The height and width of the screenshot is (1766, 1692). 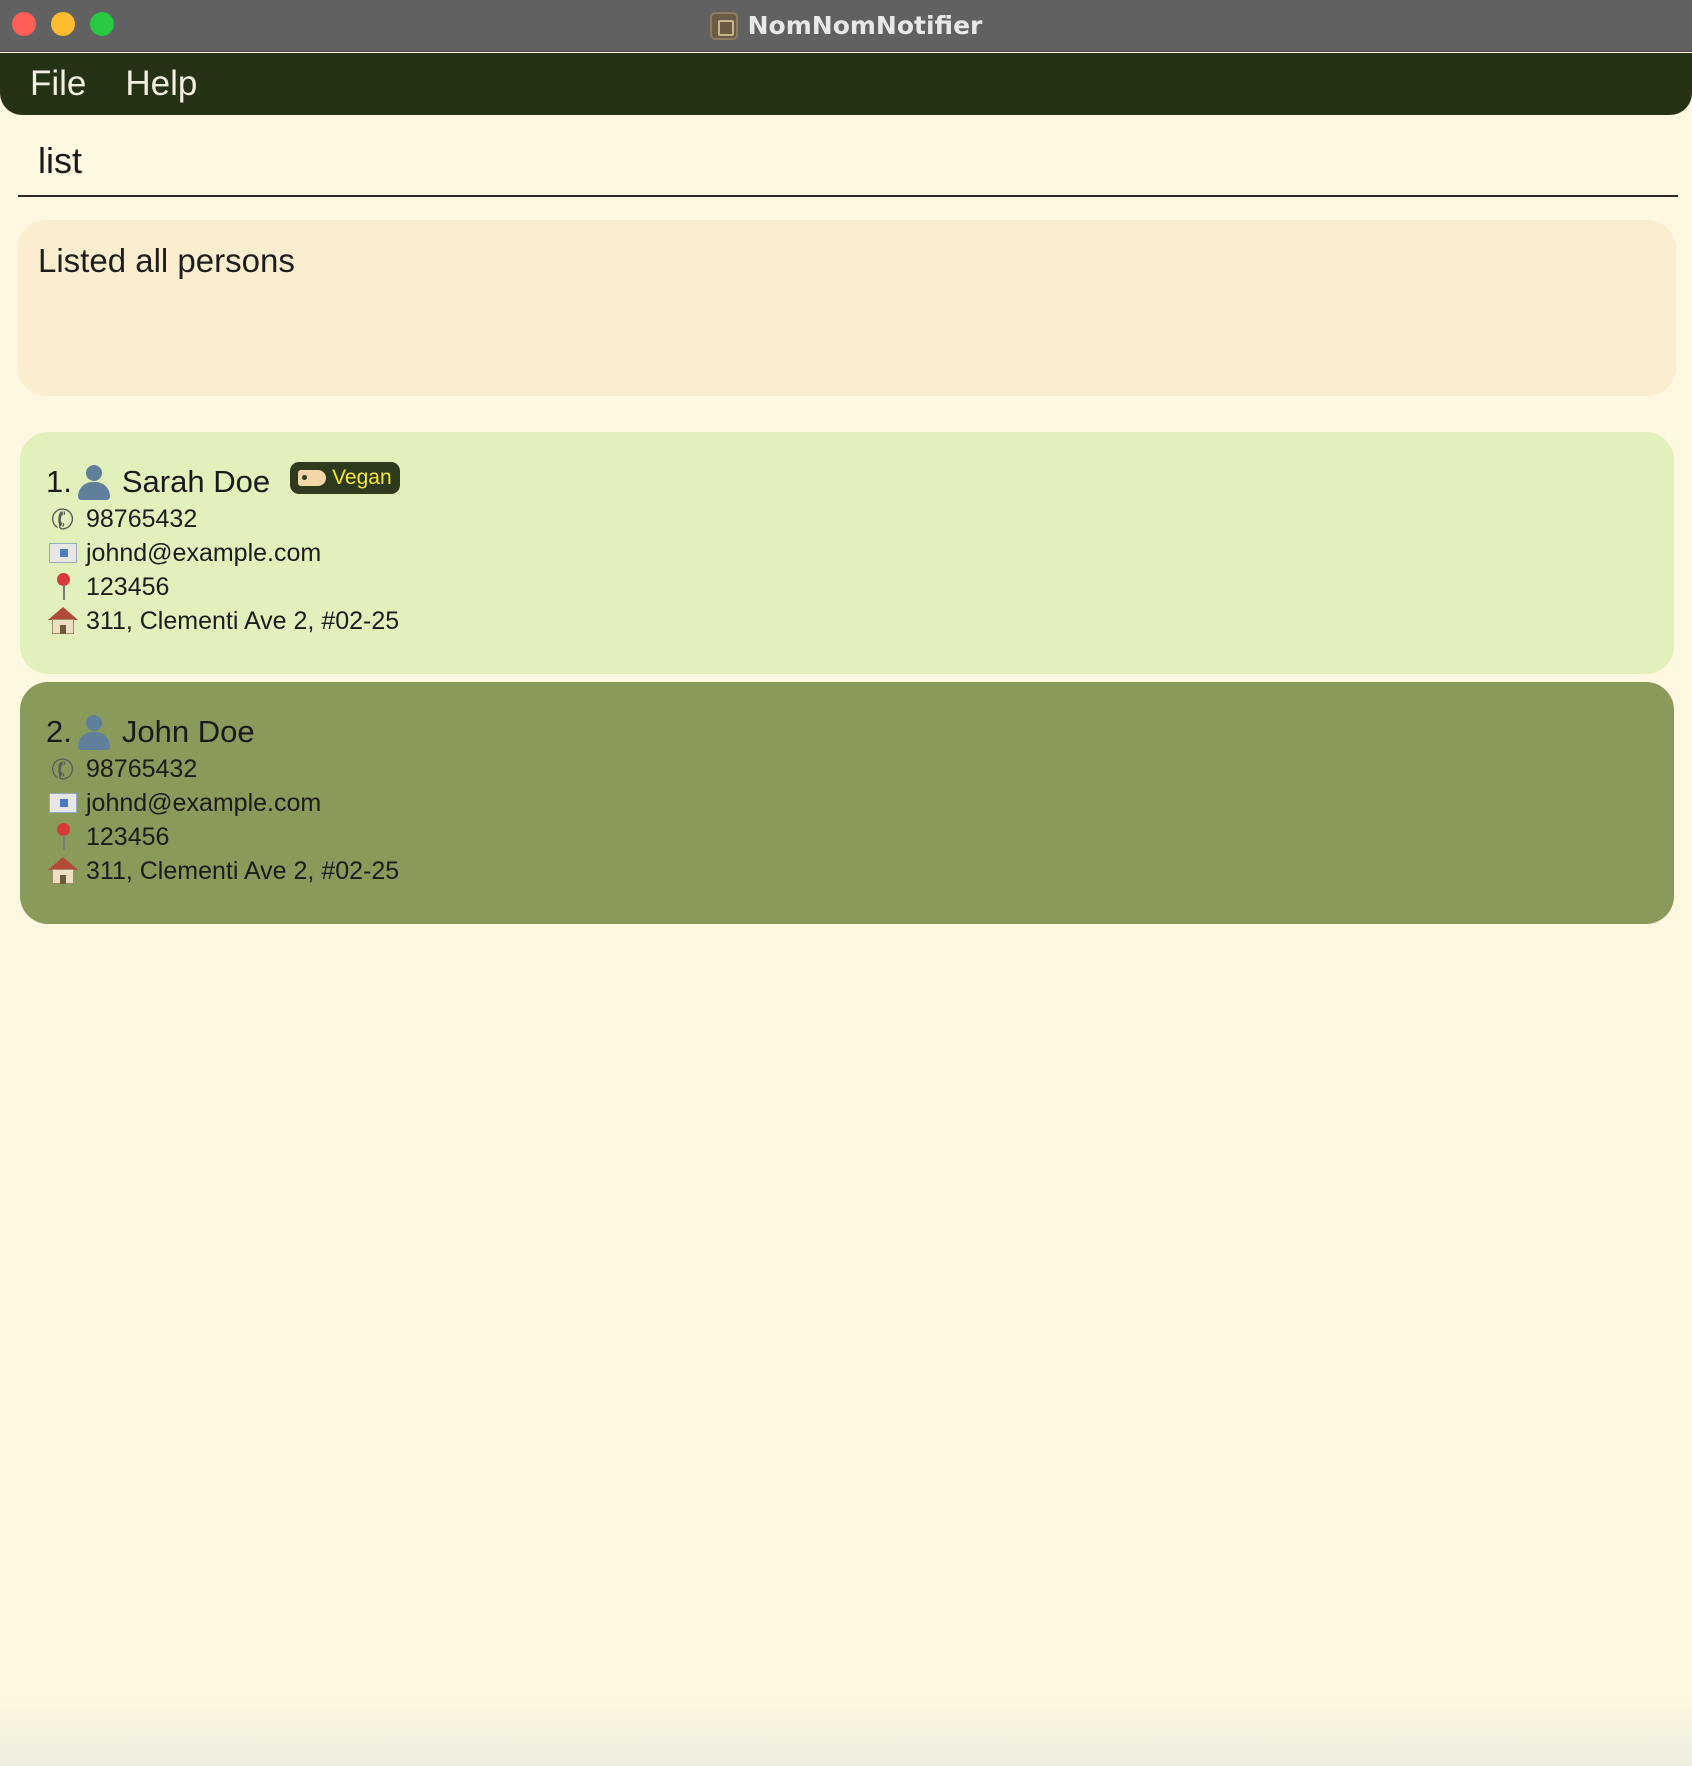 What do you see at coordinates (59, 481) in the screenshot?
I see `person-index: 1.` at bounding box center [59, 481].